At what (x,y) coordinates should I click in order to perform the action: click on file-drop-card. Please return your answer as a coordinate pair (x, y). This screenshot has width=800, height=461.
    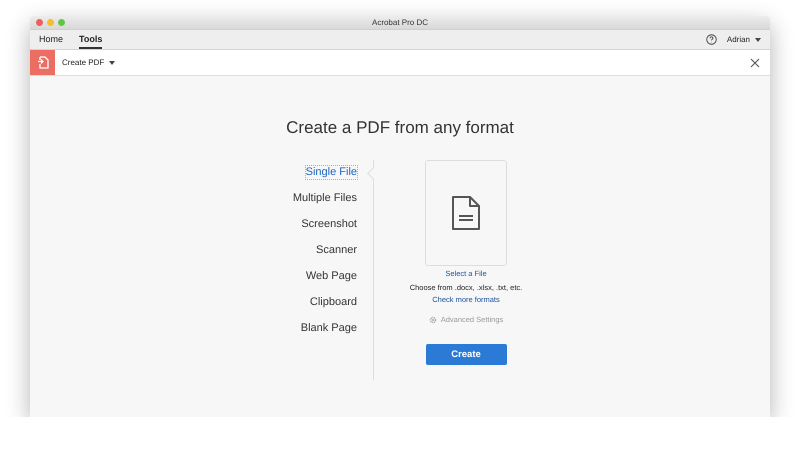
    Looking at the image, I should click on (466, 213).